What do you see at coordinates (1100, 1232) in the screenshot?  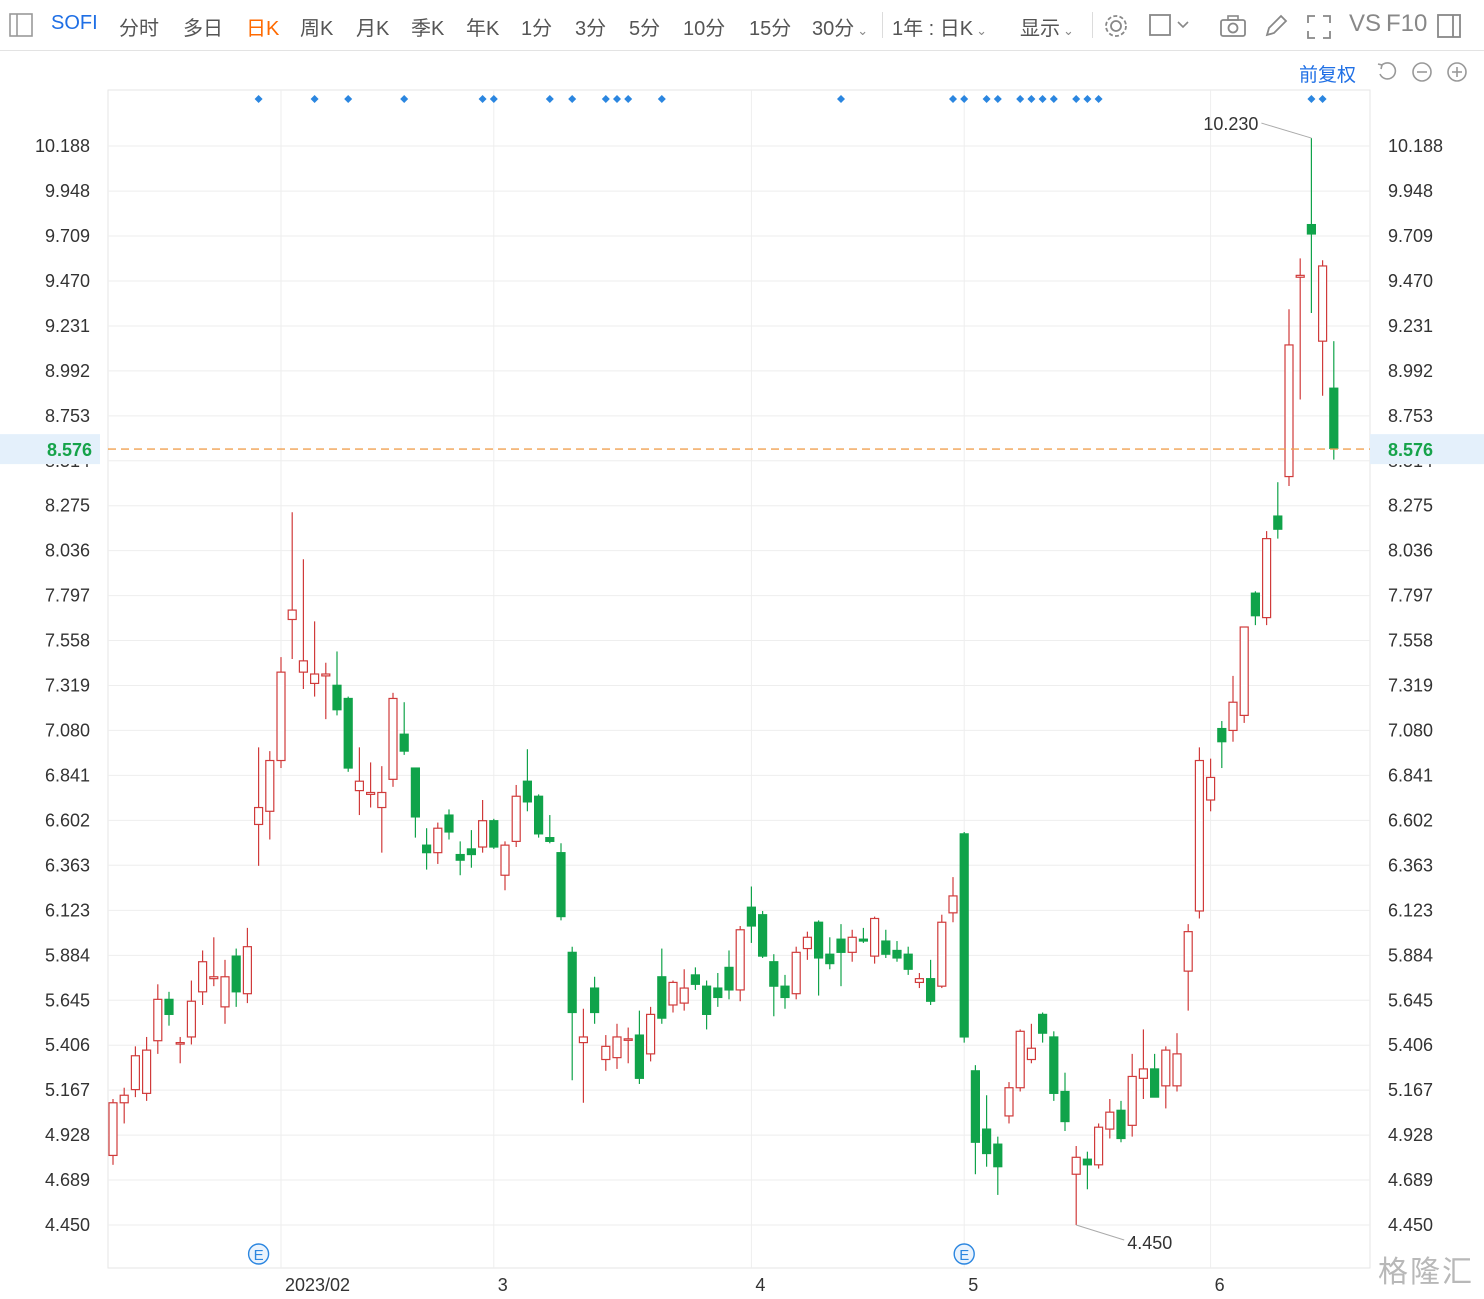 I see `min-annotation-leader` at bounding box center [1100, 1232].